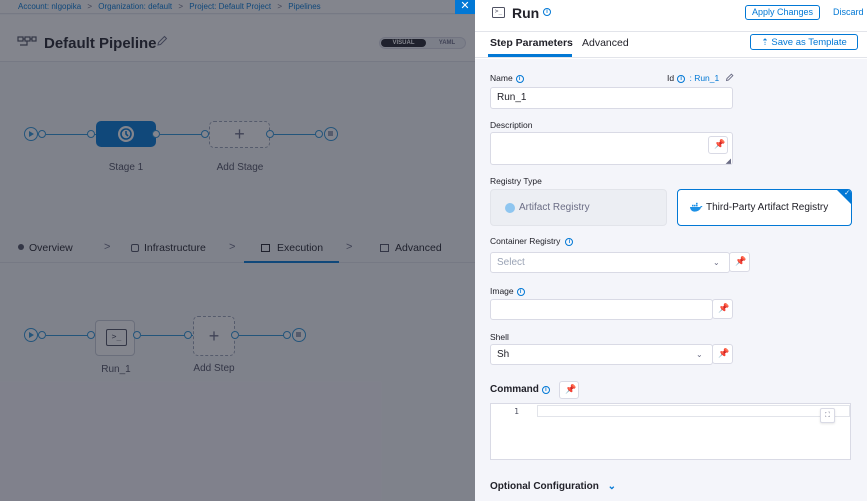  What do you see at coordinates (847, 193) in the screenshot?
I see `check-icon: ✓` at bounding box center [847, 193].